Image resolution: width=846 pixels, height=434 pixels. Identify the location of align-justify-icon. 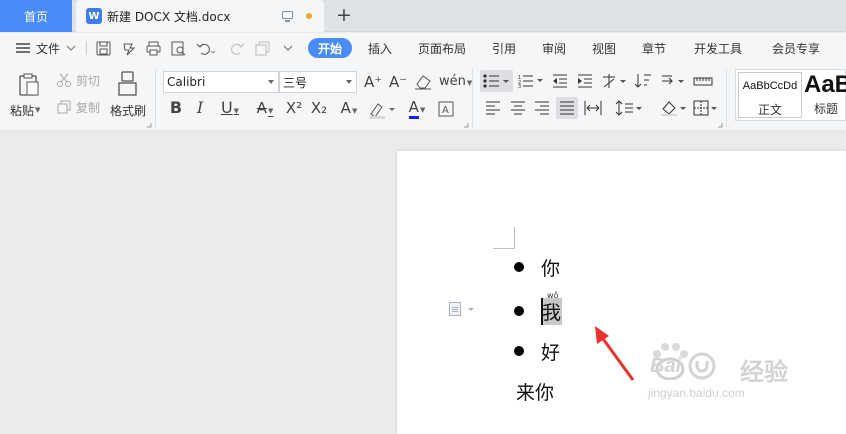
(567, 108).